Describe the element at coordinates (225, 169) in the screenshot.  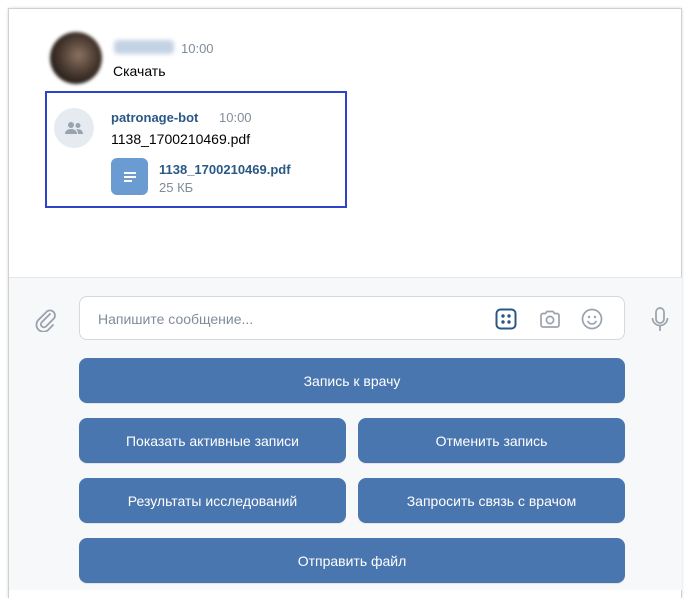
I see `attachment-file-name: 1138_1700210469.pdf` at that location.